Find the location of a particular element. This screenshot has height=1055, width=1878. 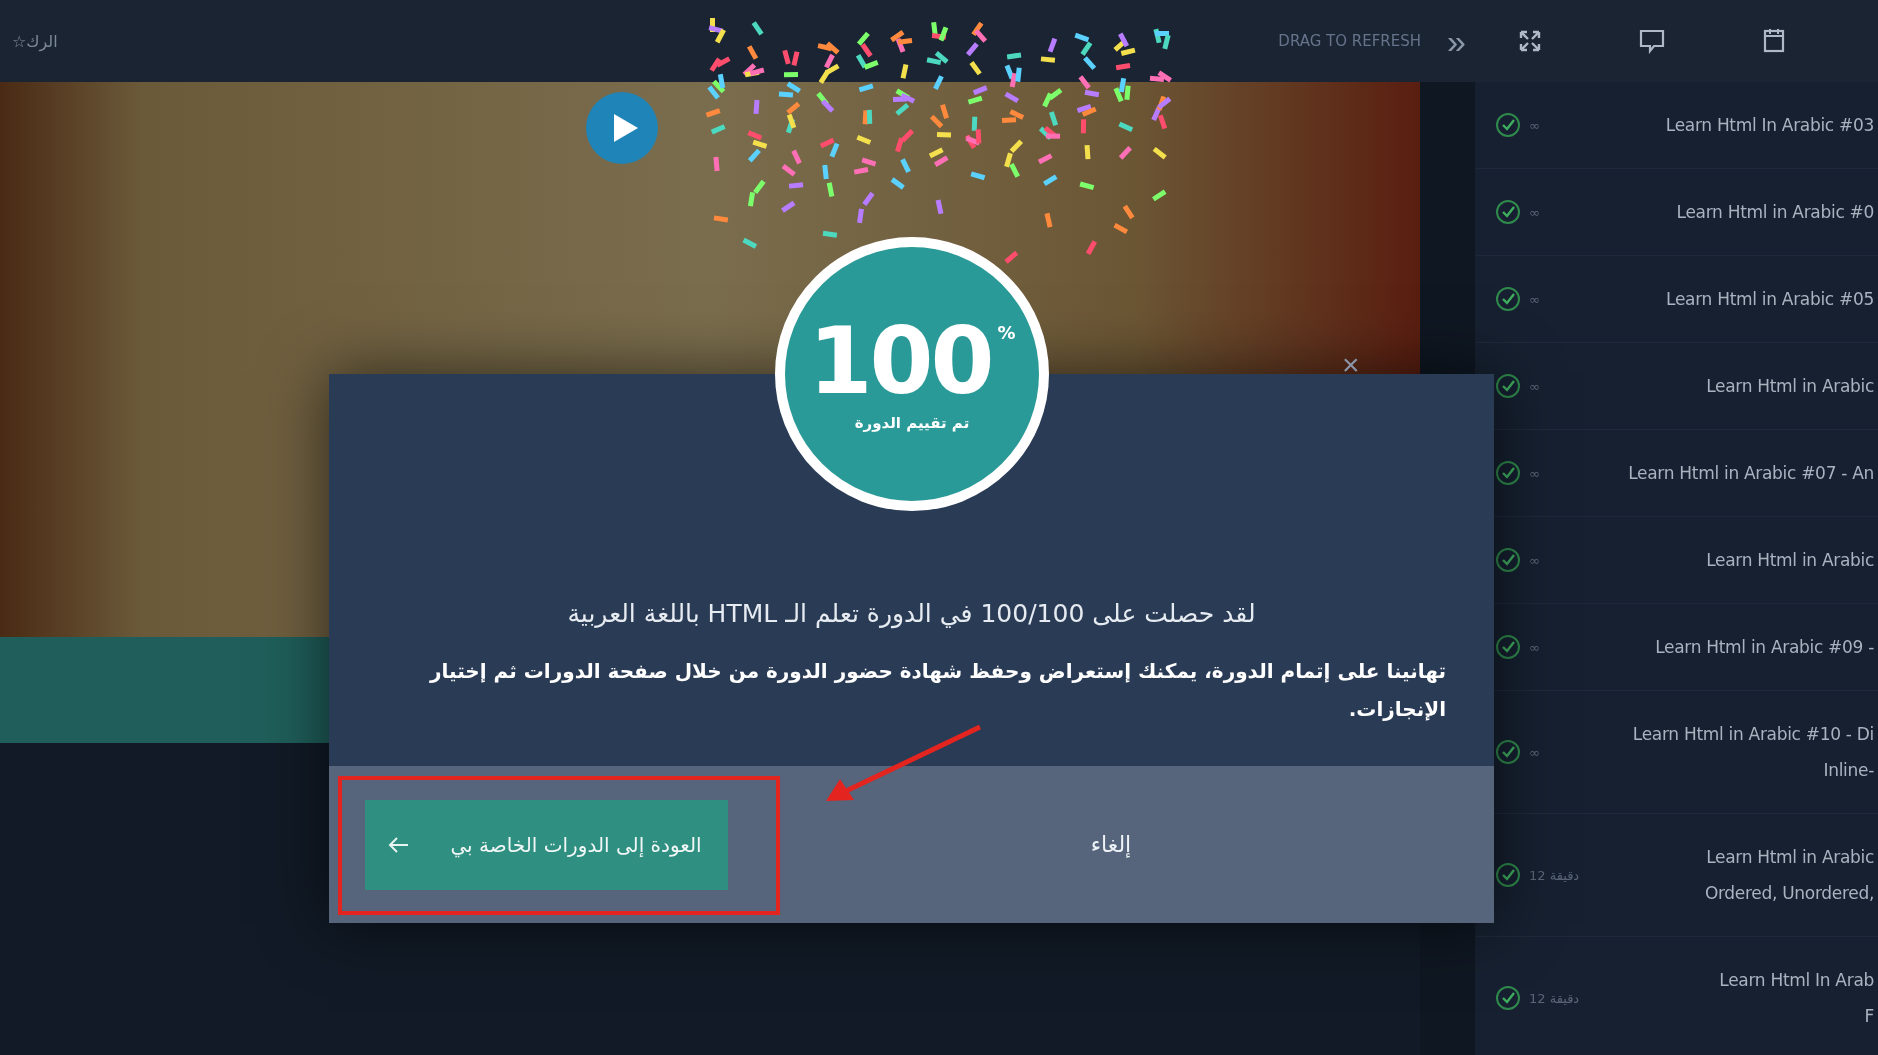

lesson-title: Learn Html In Arab F is located at coordinates (1796, 998).